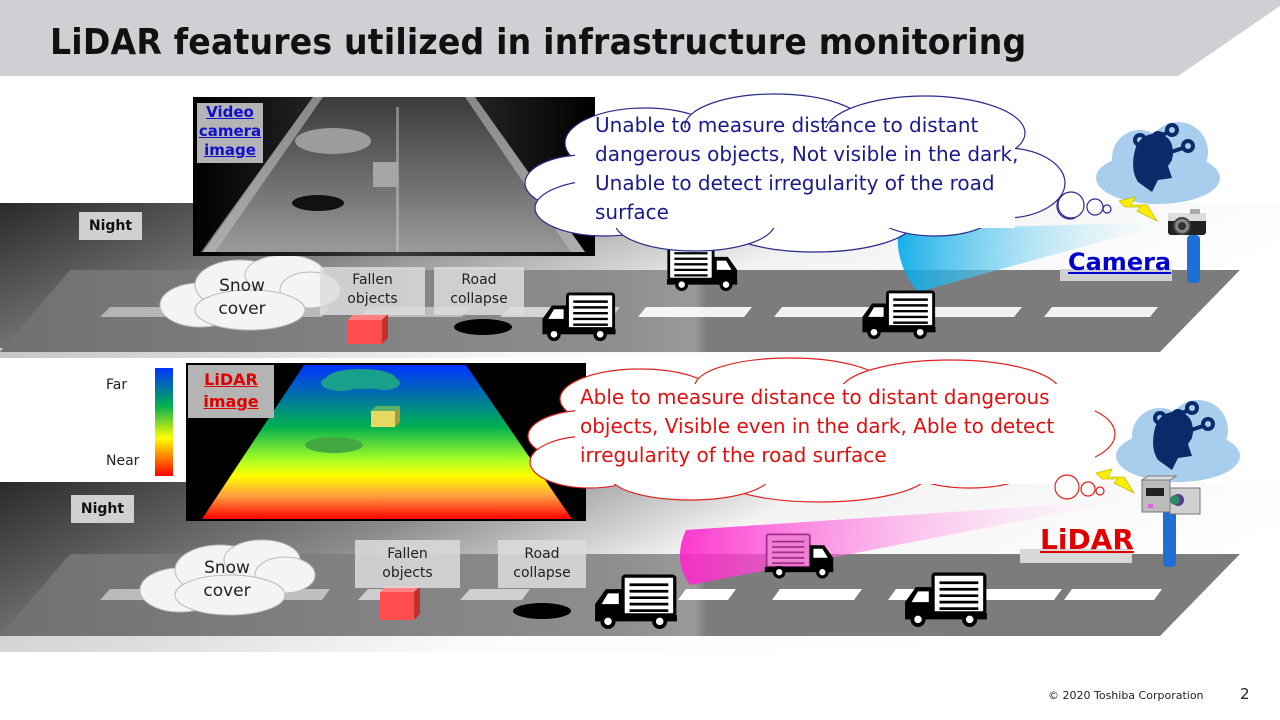 The width and height of the screenshot is (1280, 720). I want to click on fallen-objects-label-camera: Fallen objects, so click(372, 291).